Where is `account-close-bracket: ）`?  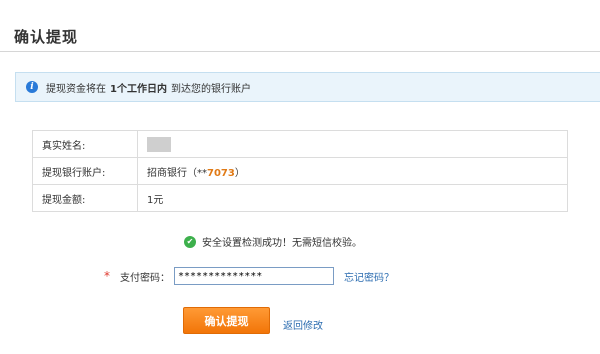
account-close-bracket: ） is located at coordinates (239, 173).